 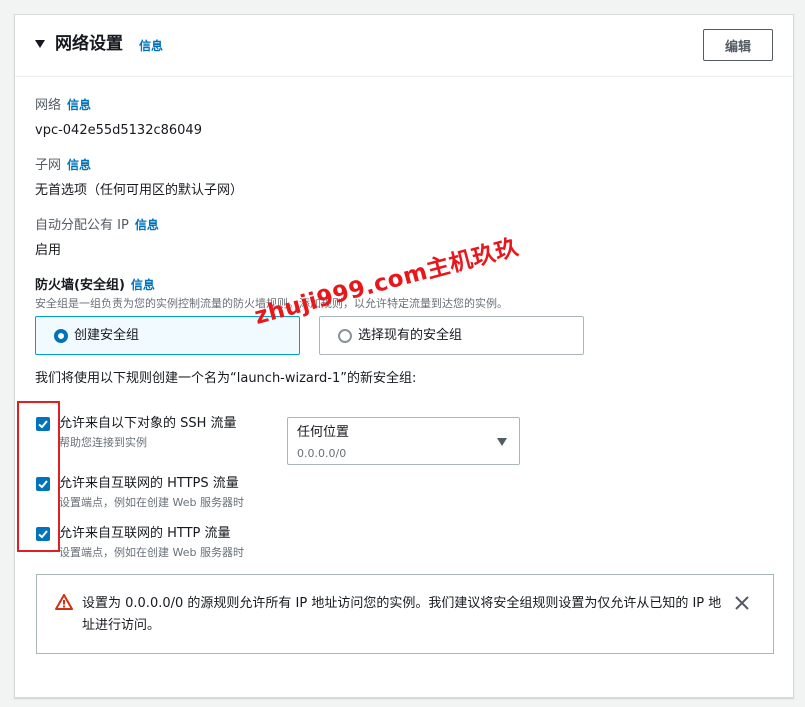 What do you see at coordinates (79, 165) in the screenshot?
I see `subnet-info-link: 信息` at bounding box center [79, 165].